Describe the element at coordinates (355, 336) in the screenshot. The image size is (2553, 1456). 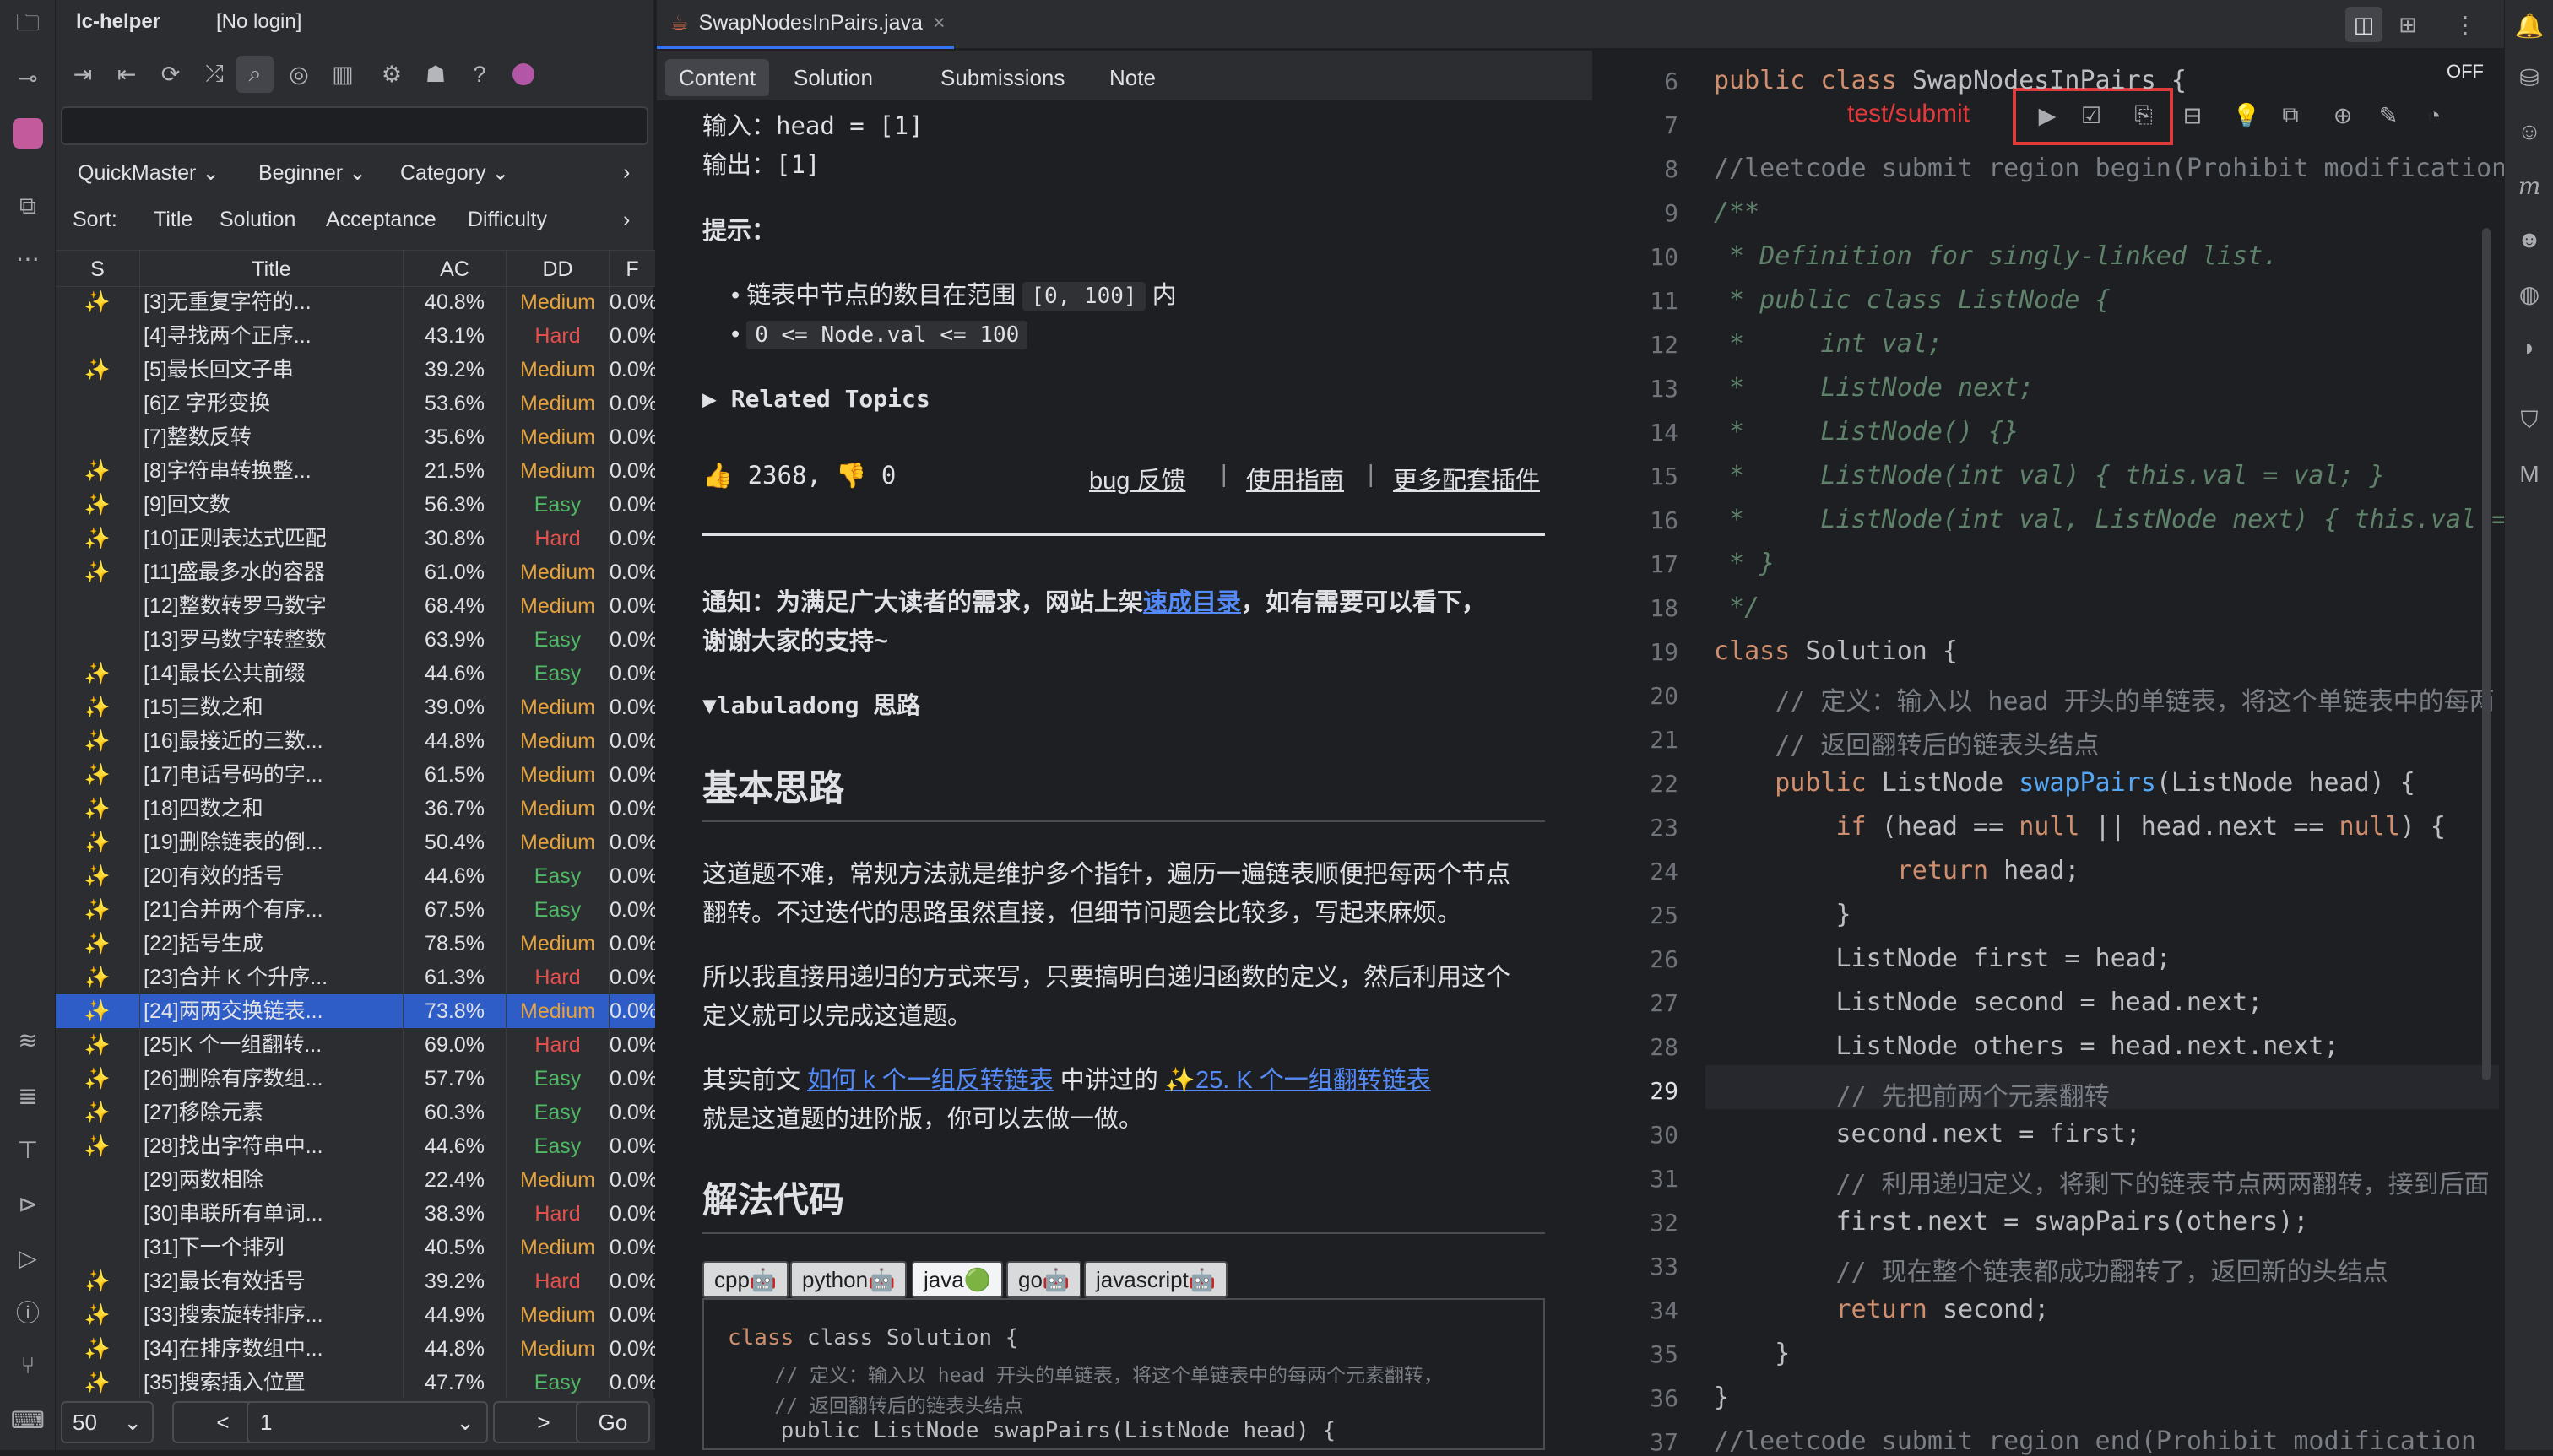
I see `table-row: [4]寻找两个正序... 43.1% Hard 0.0%` at that location.